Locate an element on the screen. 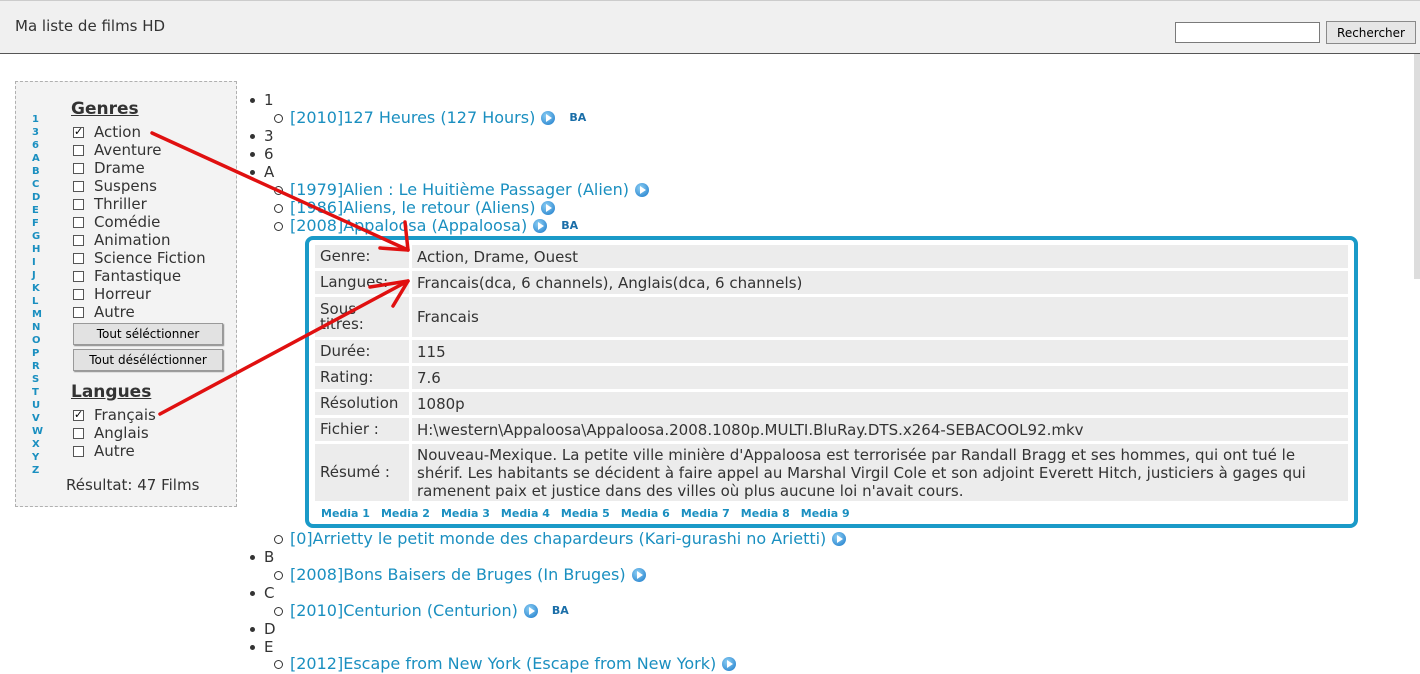 Image resolution: width=1420 pixels, height=674 pixels. alpha-link: V is located at coordinates (37, 418).